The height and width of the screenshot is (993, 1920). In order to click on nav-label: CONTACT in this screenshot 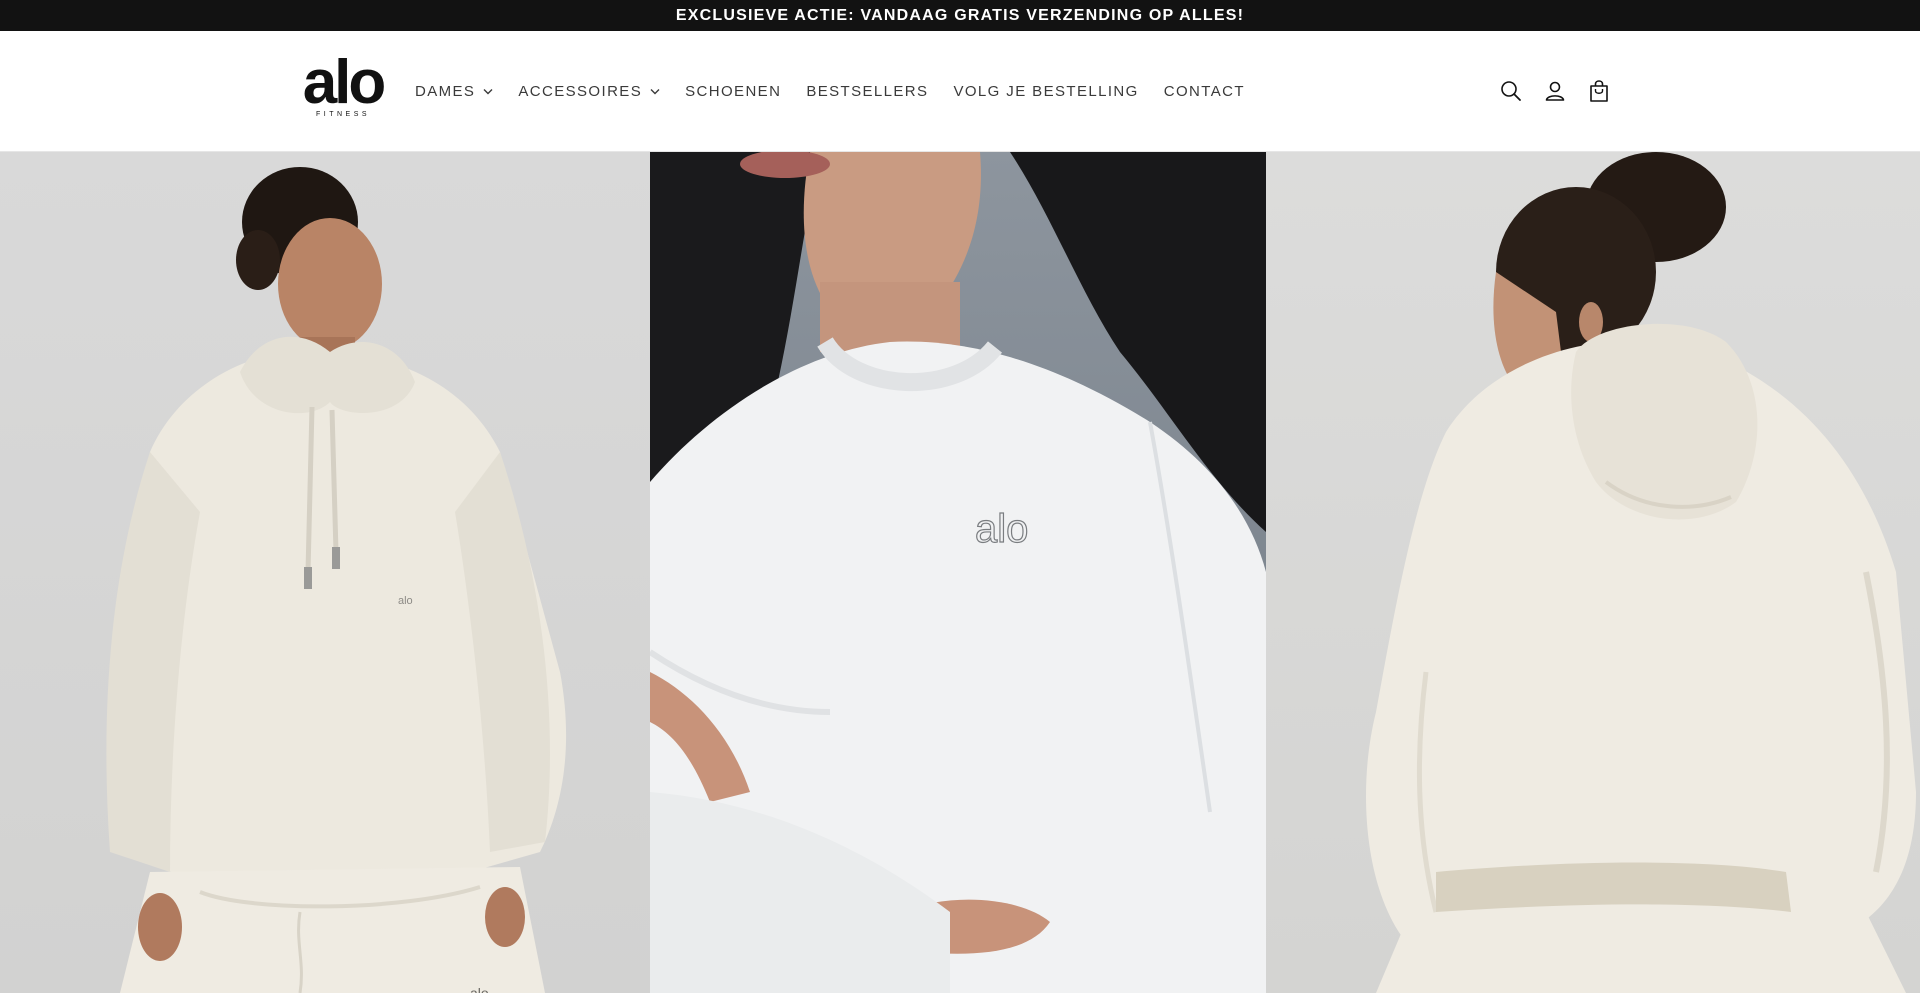, I will do `click(1204, 91)`.